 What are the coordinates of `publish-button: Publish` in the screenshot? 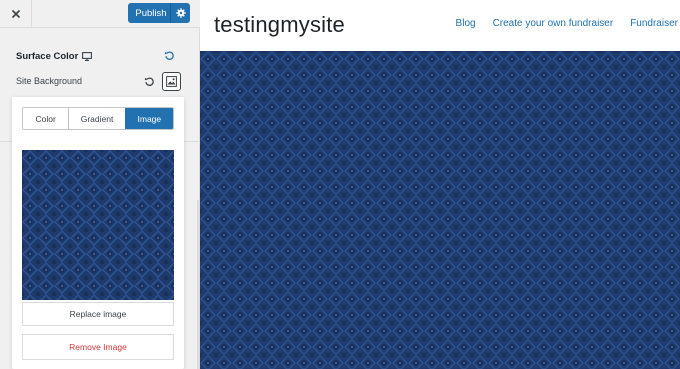 It's located at (159, 13).